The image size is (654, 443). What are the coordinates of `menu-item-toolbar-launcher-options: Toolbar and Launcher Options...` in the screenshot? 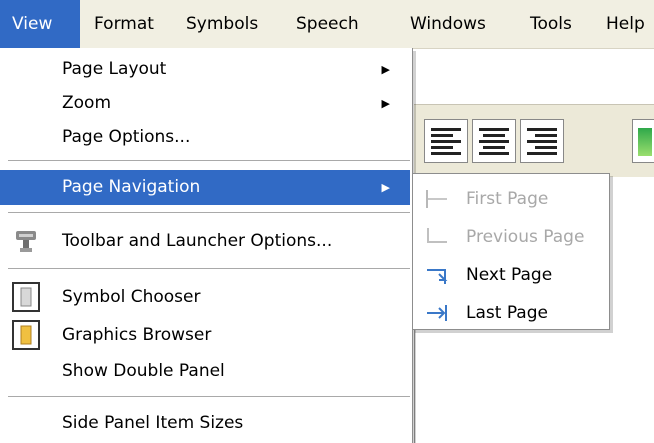 It's located at (205, 241).